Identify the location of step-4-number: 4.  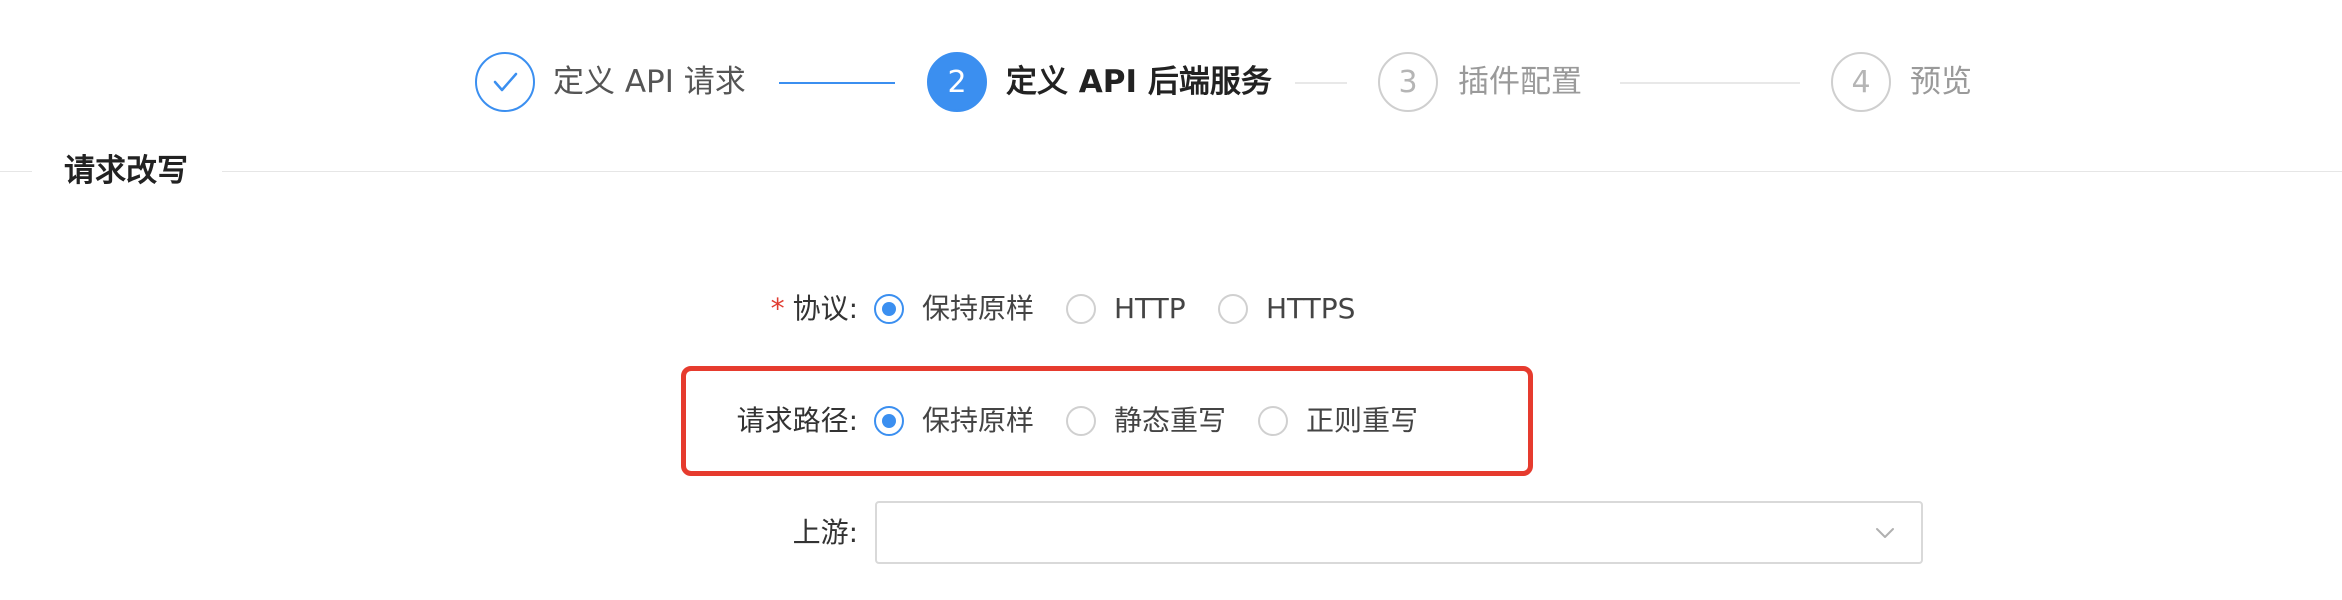
(1861, 82).